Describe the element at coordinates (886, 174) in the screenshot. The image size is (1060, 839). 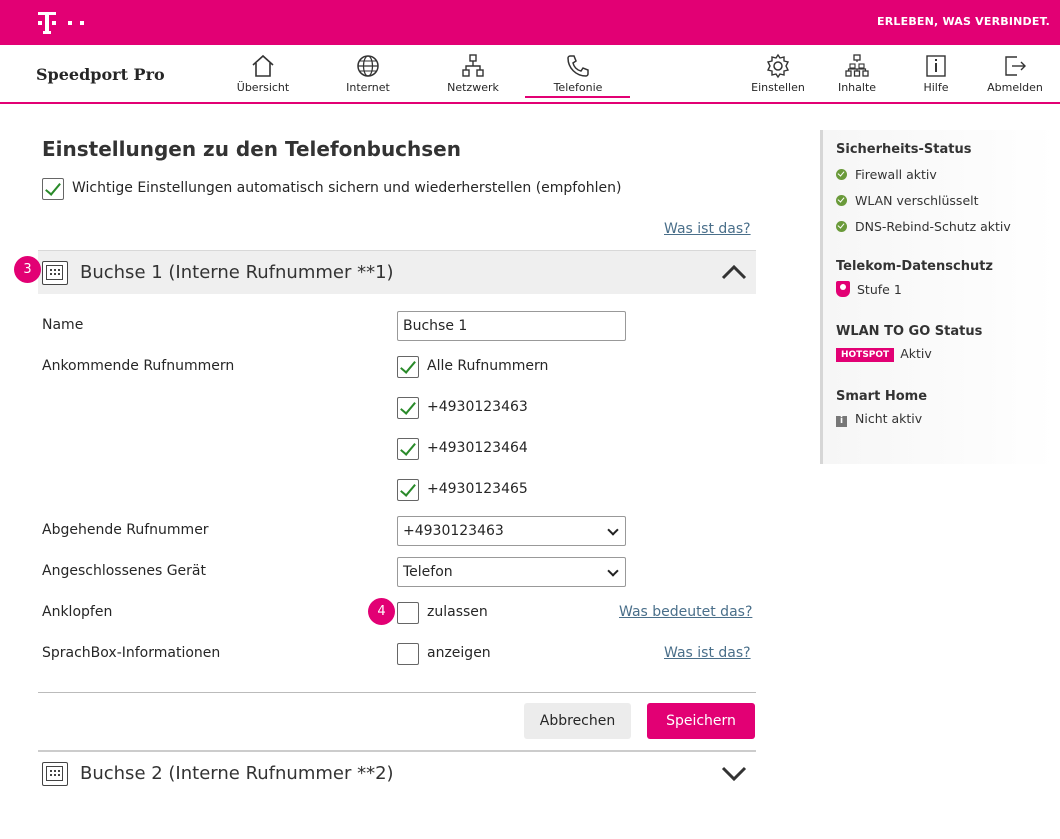
I see `security-status-item: Firewall aktiv` at that location.